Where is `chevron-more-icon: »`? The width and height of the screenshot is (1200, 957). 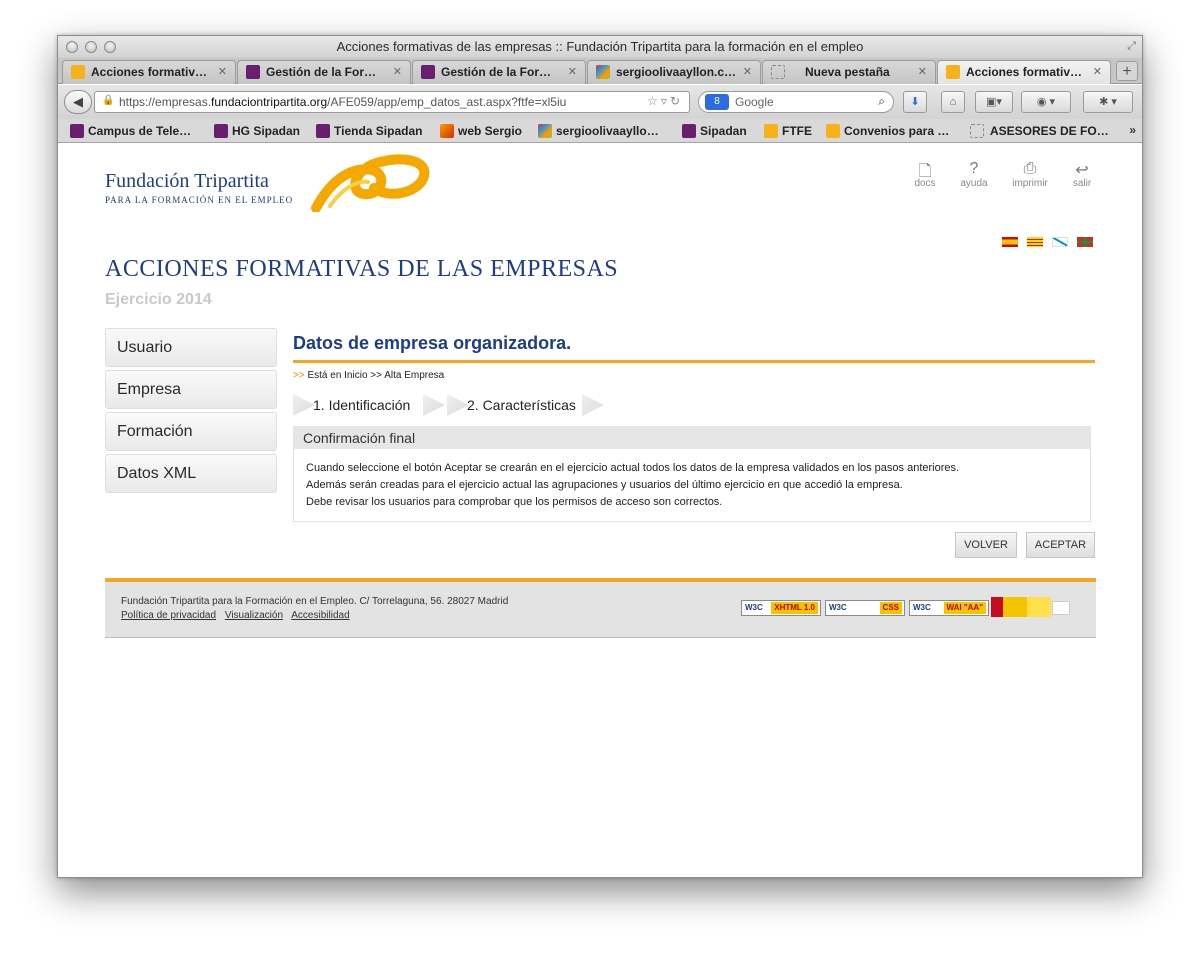 chevron-more-icon: » is located at coordinates (1132, 130).